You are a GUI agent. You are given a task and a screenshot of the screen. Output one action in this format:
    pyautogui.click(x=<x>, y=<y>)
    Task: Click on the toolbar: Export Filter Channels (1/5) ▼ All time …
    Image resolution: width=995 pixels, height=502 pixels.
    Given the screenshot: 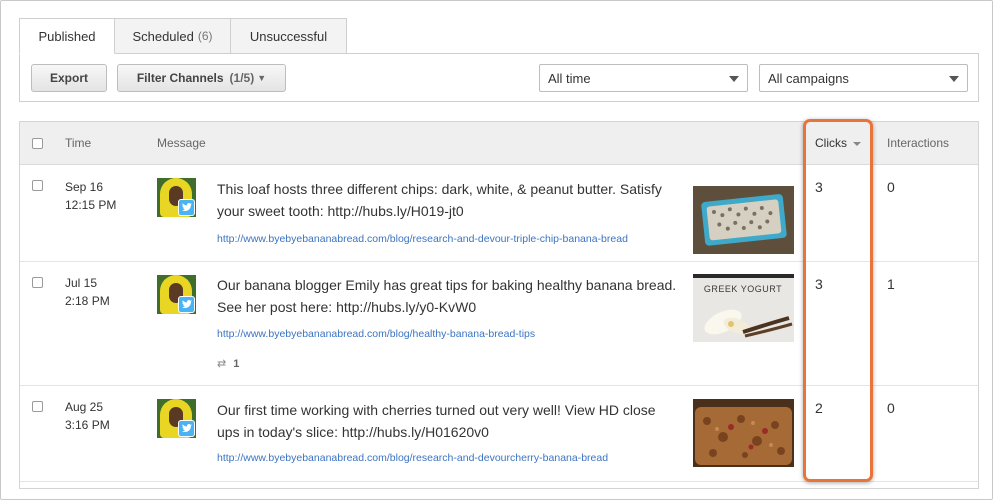 What is the action you would take?
    pyautogui.click(x=499, y=77)
    